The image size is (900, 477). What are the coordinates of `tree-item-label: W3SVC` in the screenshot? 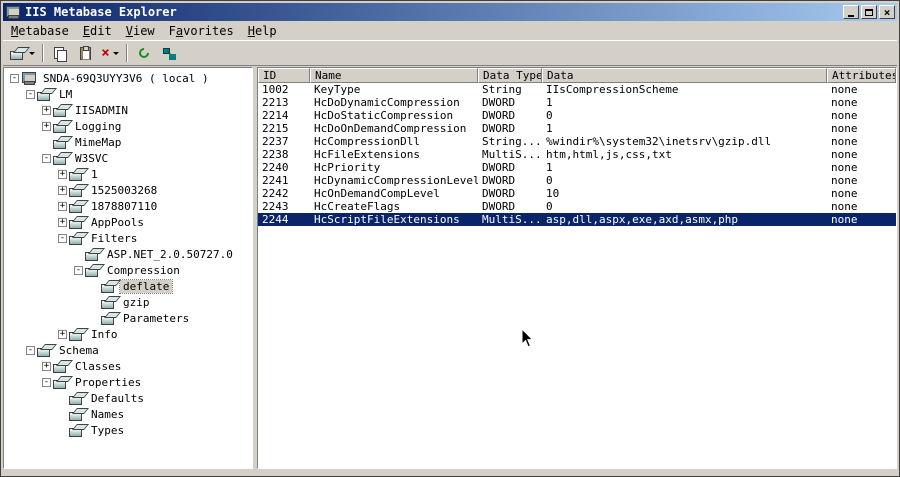 It's located at (91, 158).